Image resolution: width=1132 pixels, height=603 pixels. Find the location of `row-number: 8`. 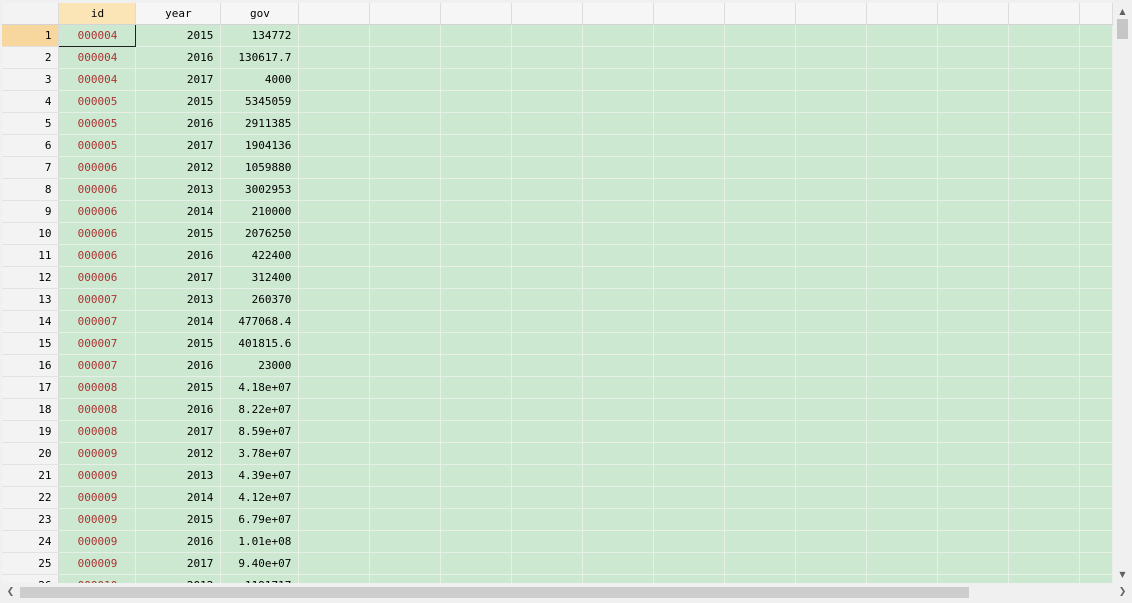

row-number: 8 is located at coordinates (31, 189).